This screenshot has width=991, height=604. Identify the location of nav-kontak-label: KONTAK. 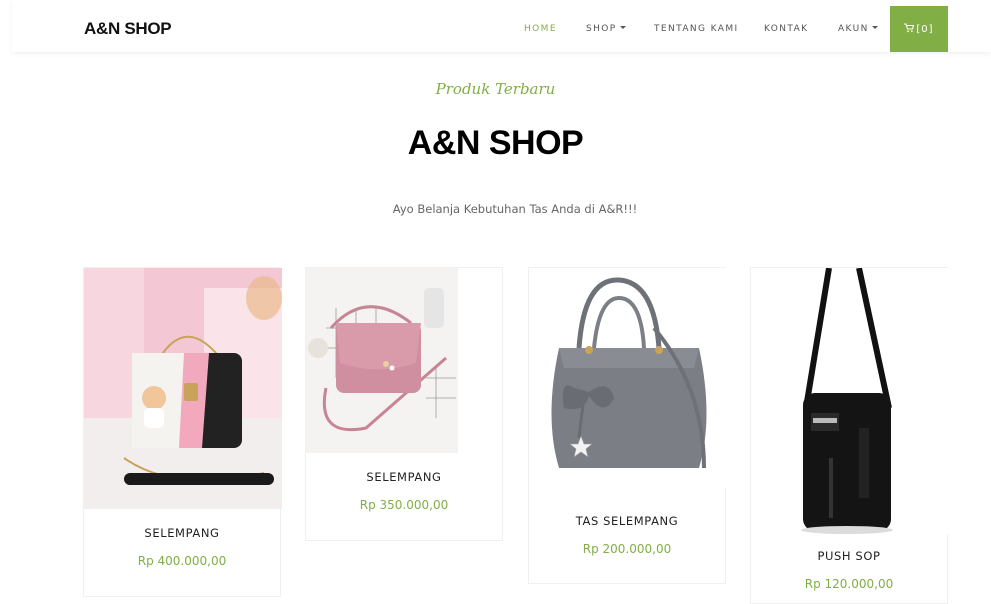
(786, 29).